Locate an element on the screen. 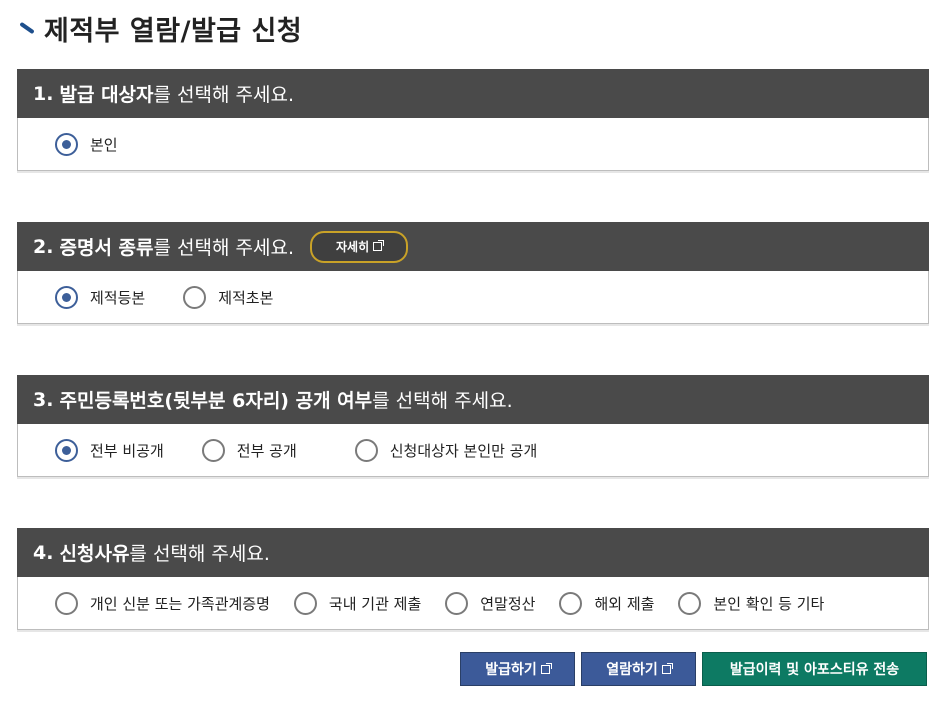 This screenshot has height=706, width=946. page-title: 제적부 열람/발급 신청 is located at coordinates (173, 31).